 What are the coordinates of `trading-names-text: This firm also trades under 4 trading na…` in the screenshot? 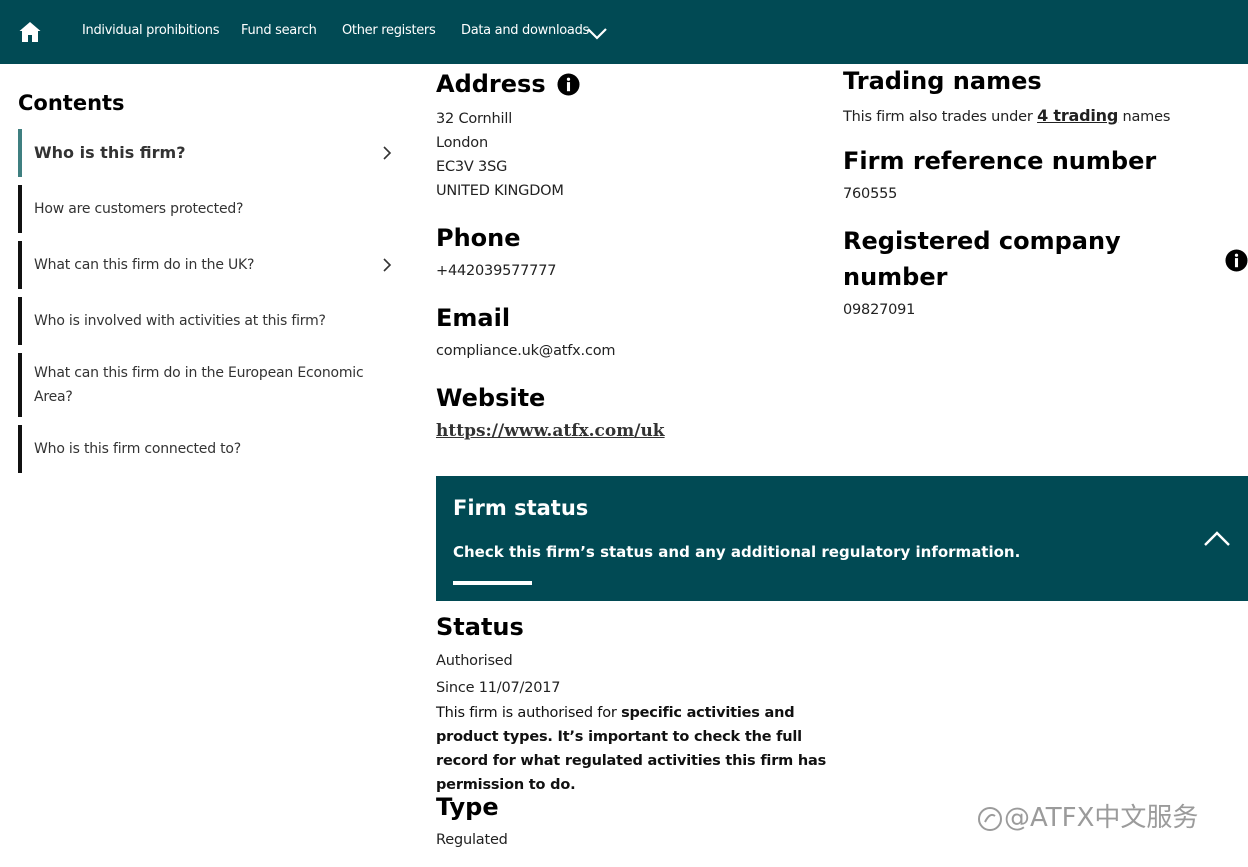 It's located at (1006, 115).